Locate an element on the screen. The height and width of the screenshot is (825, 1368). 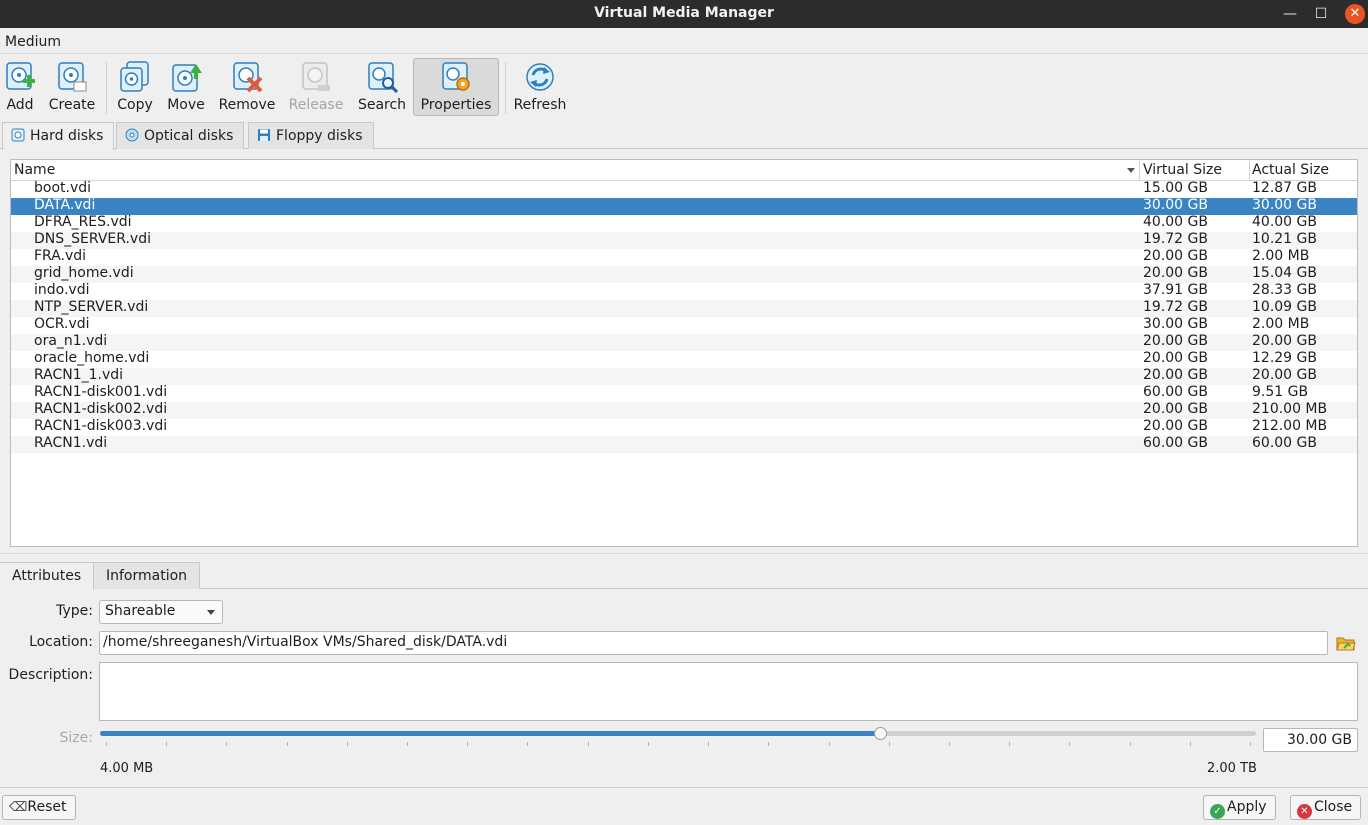
table-row: grid_home.vdi 20.00 GB 15.04 GB is located at coordinates (684, 274).